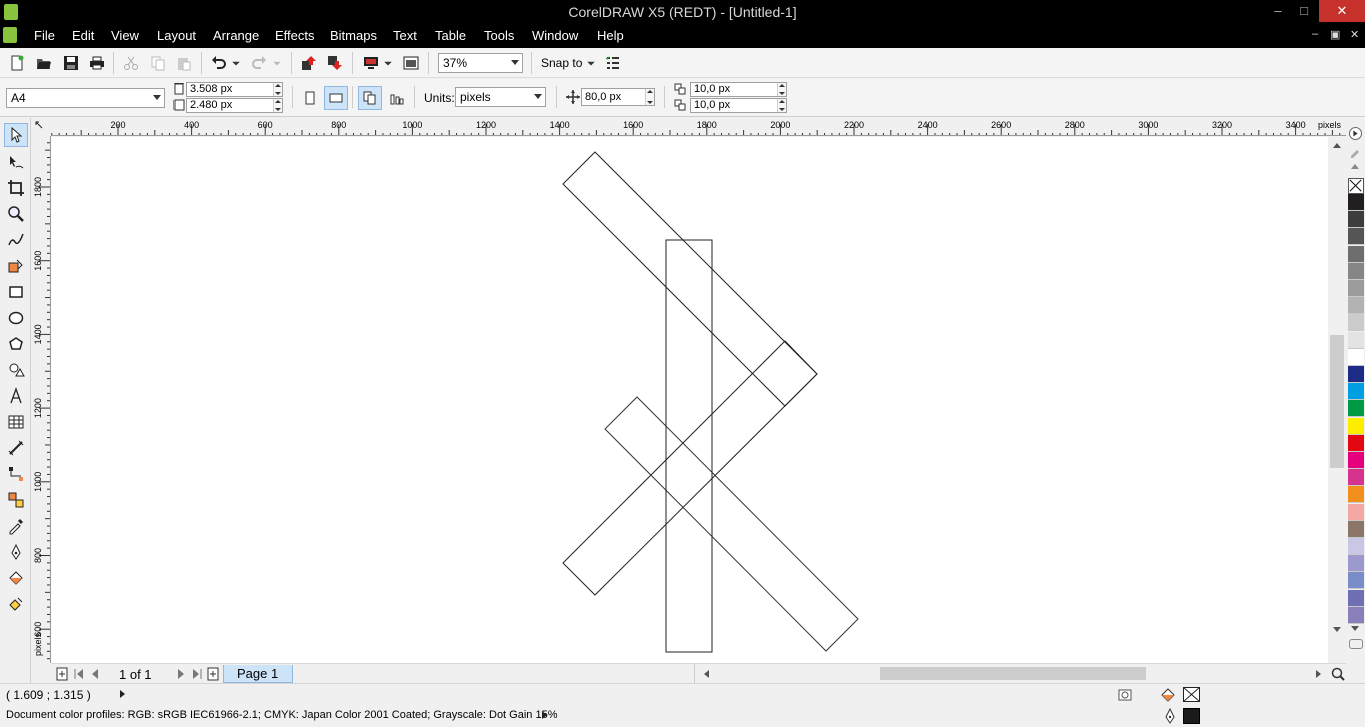 Image resolution: width=1365 pixels, height=727 pixels. I want to click on snap-dropdown-icon, so click(591, 63).